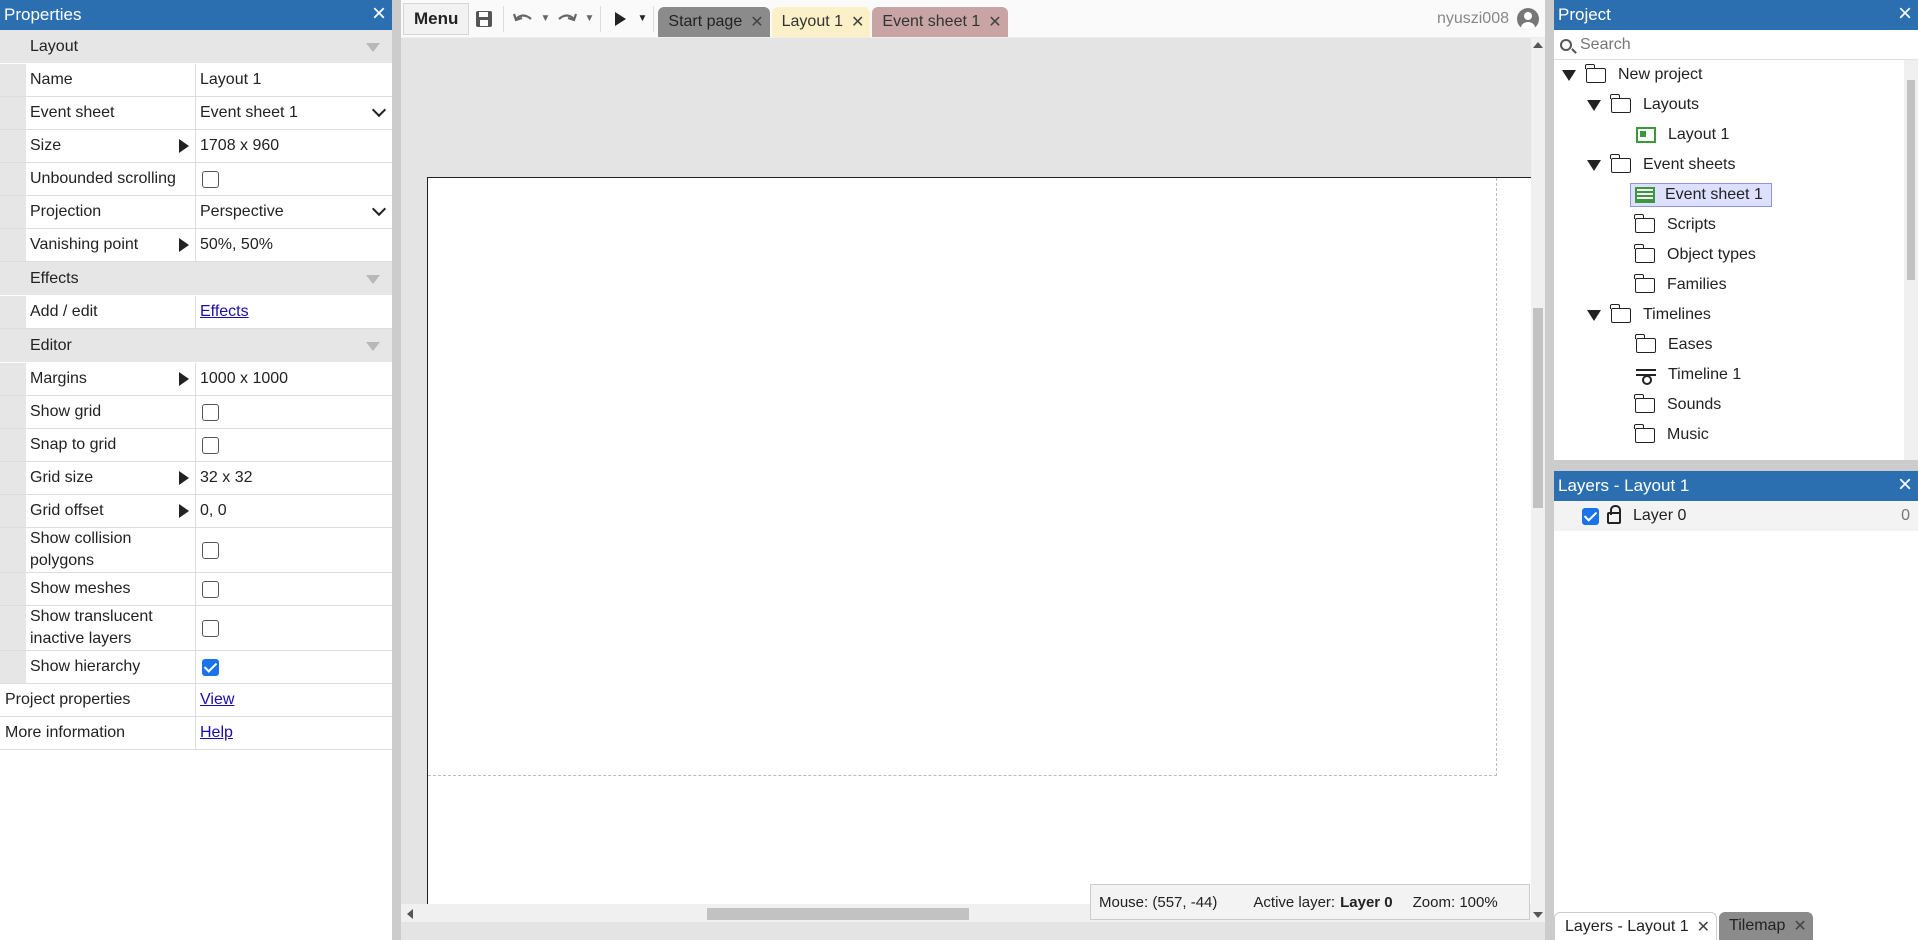 Image resolution: width=1918 pixels, height=940 pixels. What do you see at coordinates (98, 628) in the screenshot?
I see `prop-label: Show translucent inactive layers` at bounding box center [98, 628].